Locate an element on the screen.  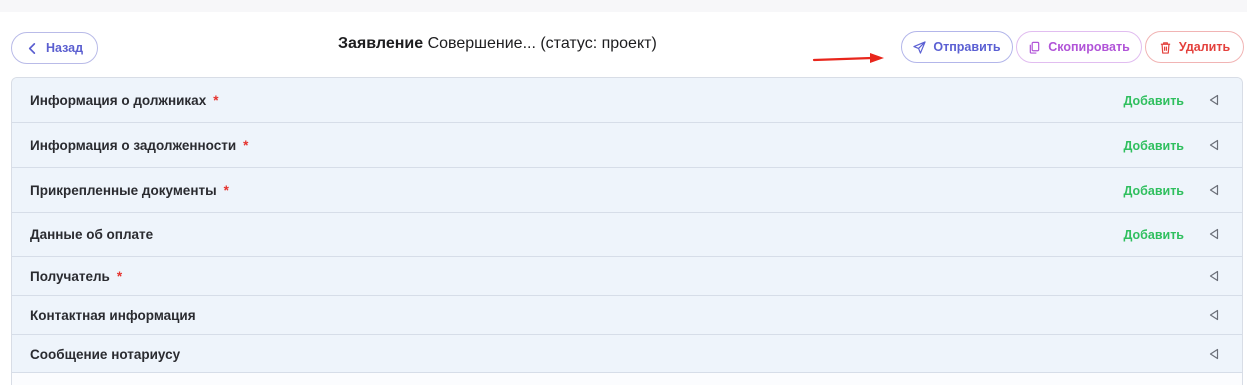
paper-plane-icon is located at coordinates (920, 47).